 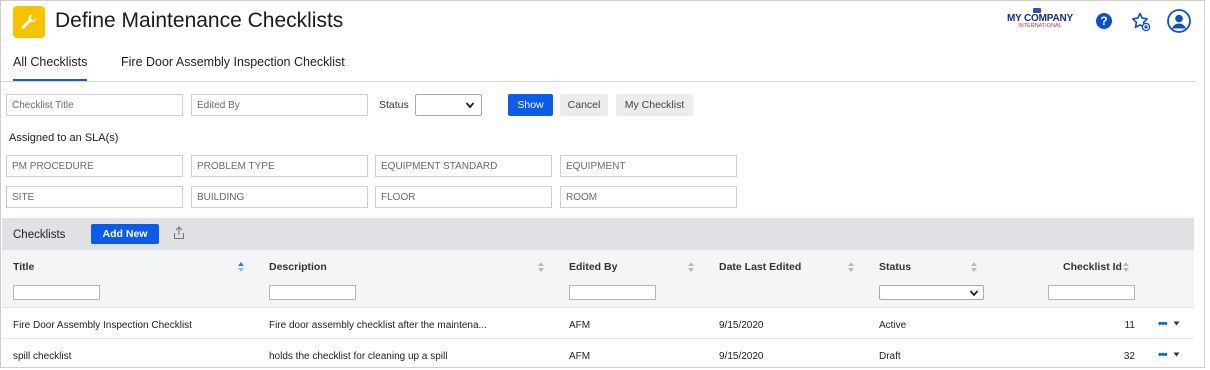 I want to click on sla-section-label: Assigned to an SLA(s), so click(x=64, y=138).